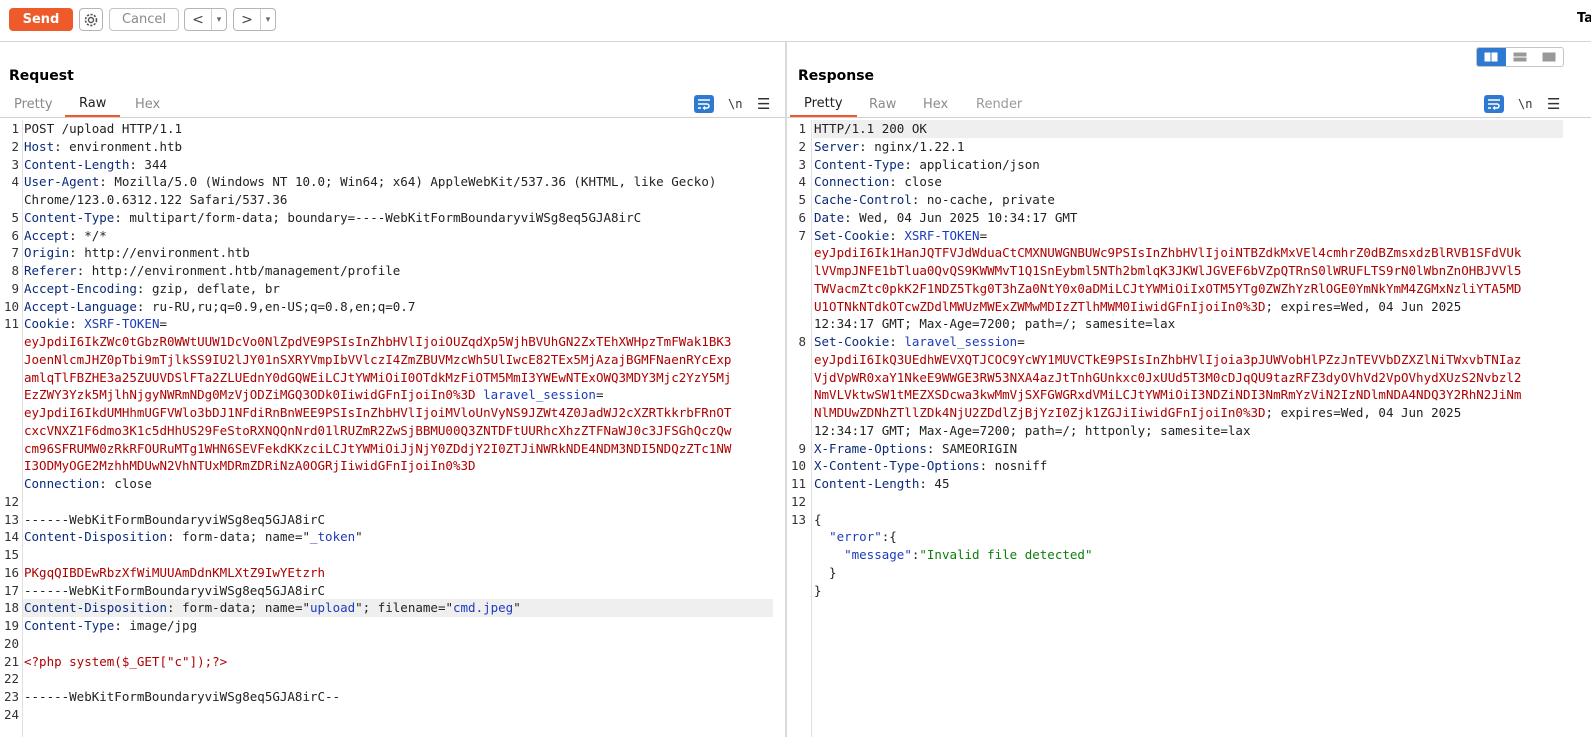 Image resolution: width=1591 pixels, height=737 pixels. Describe the element at coordinates (163, 625) in the screenshot. I see `header-value: image/jpg` at that location.